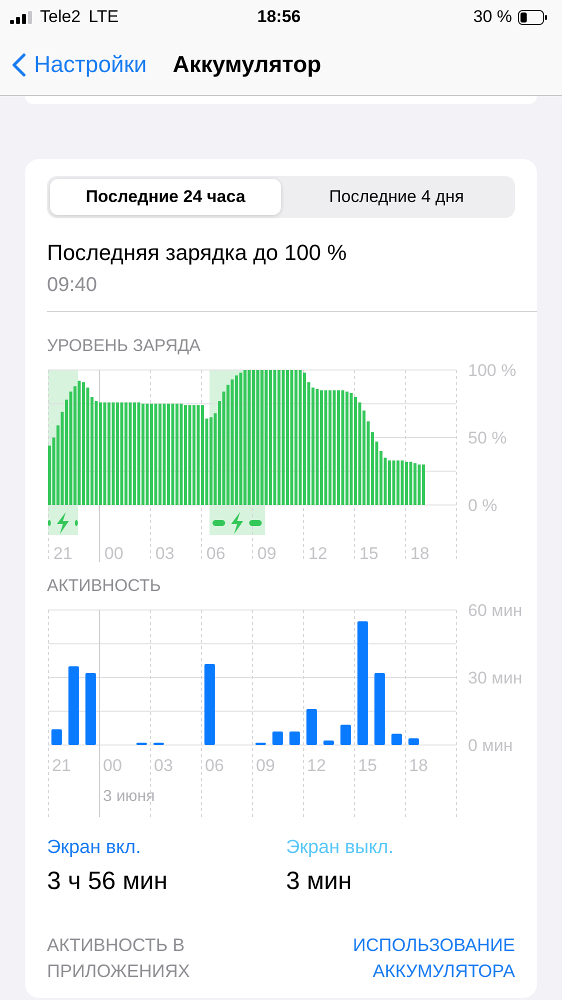 This screenshot has width=562, height=1000. What do you see at coordinates (247, 64) in the screenshot?
I see `page-title: Аккумулятор` at bounding box center [247, 64].